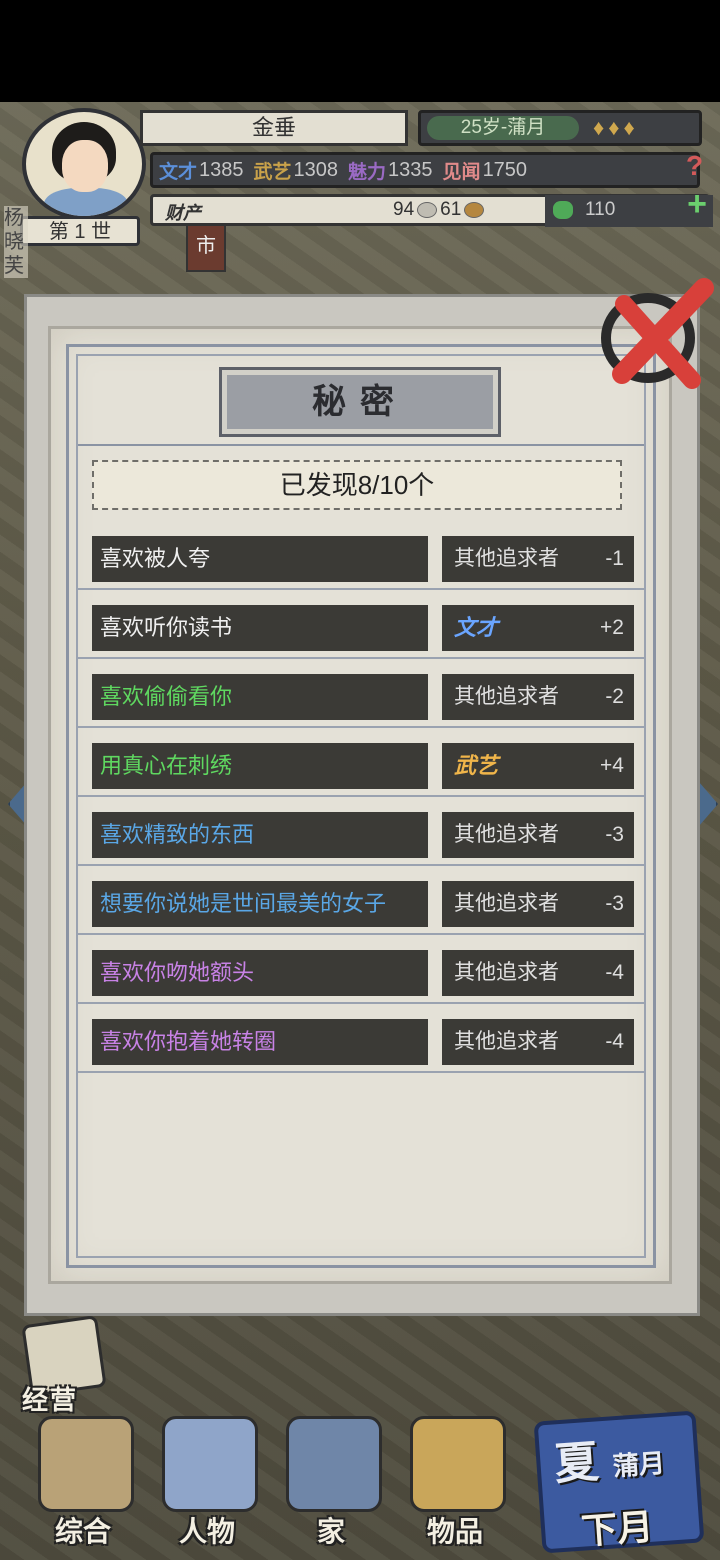 This screenshot has height=1560, width=720. Describe the element at coordinates (427, 209) in the screenshot. I see `silver-icon` at that location.